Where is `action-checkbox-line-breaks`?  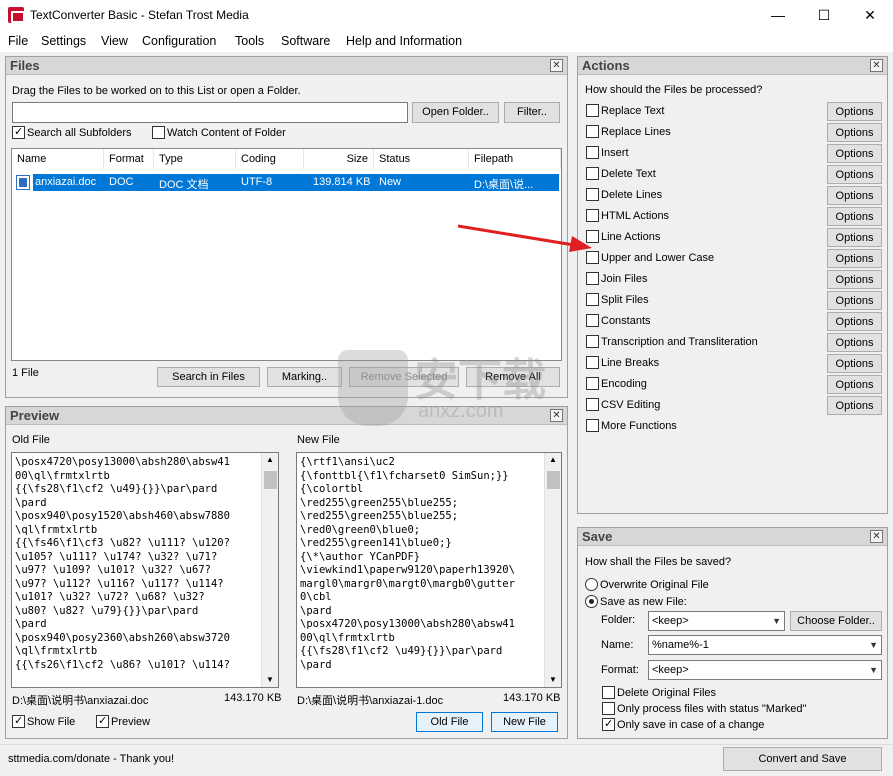 action-checkbox-line-breaks is located at coordinates (592, 362).